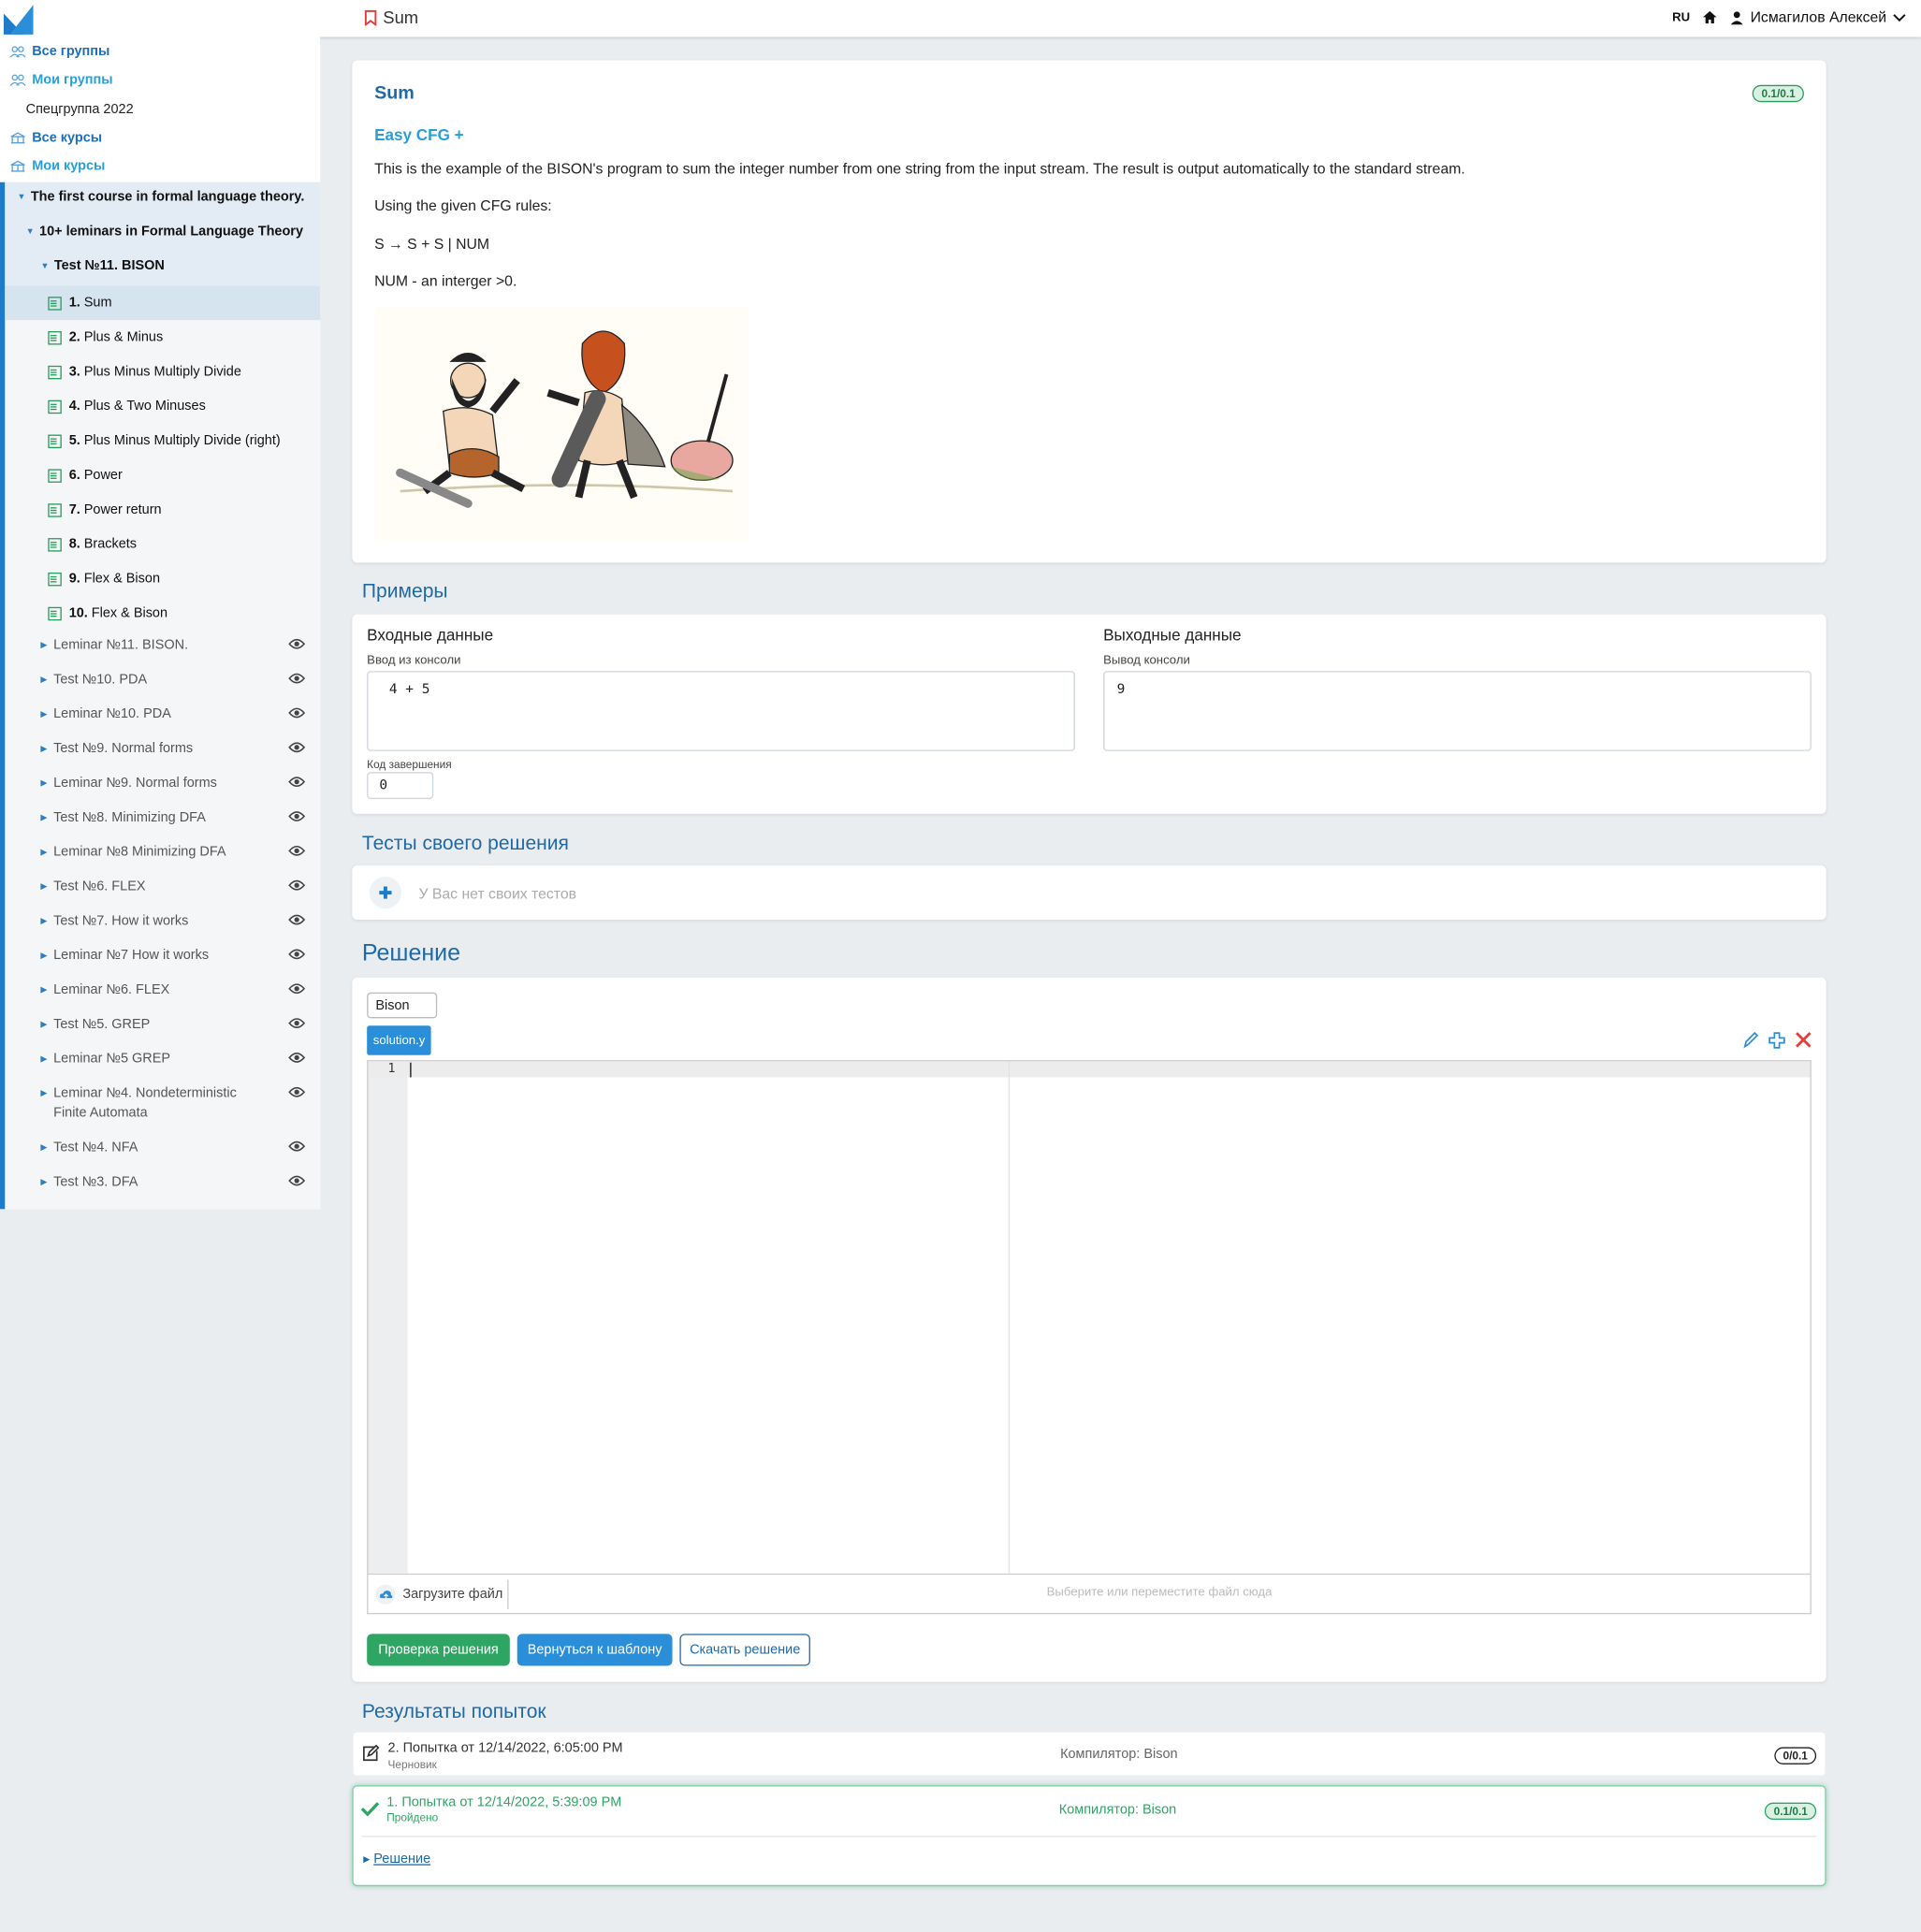 The image size is (1921, 1932). I want to click on home-icon, so click(1710, 18).